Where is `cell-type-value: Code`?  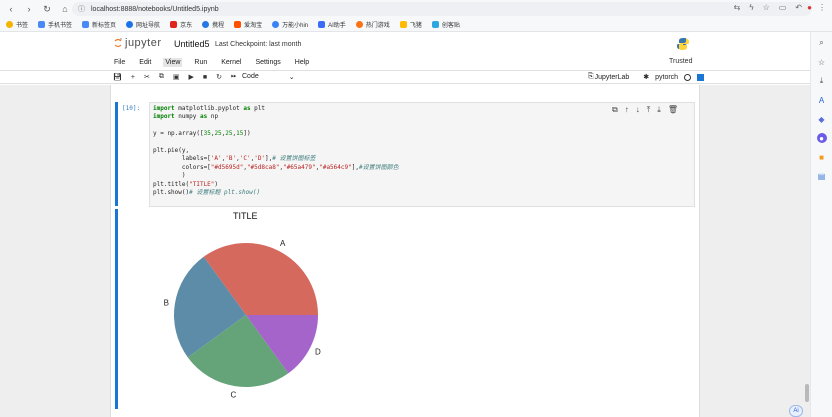
cell-type-value: Code is located at coordinates (250, 76).